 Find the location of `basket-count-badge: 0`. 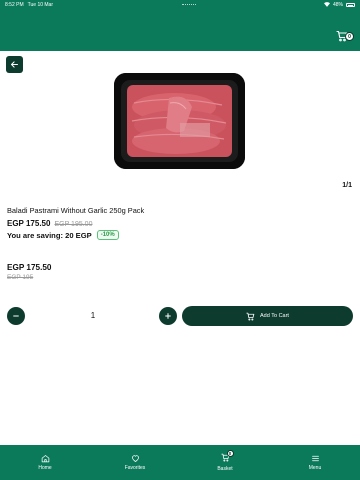

basket-count-badge: 0 is located at coordinates (230, 453).